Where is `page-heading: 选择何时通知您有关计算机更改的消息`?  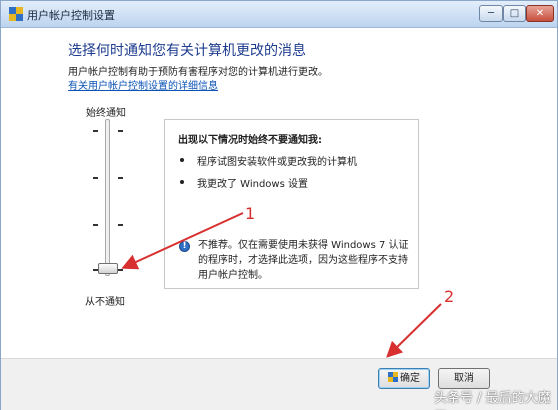
page-heading: 选择何时通知您有关计算机更改的消息 is located at coordinates (187, 51).